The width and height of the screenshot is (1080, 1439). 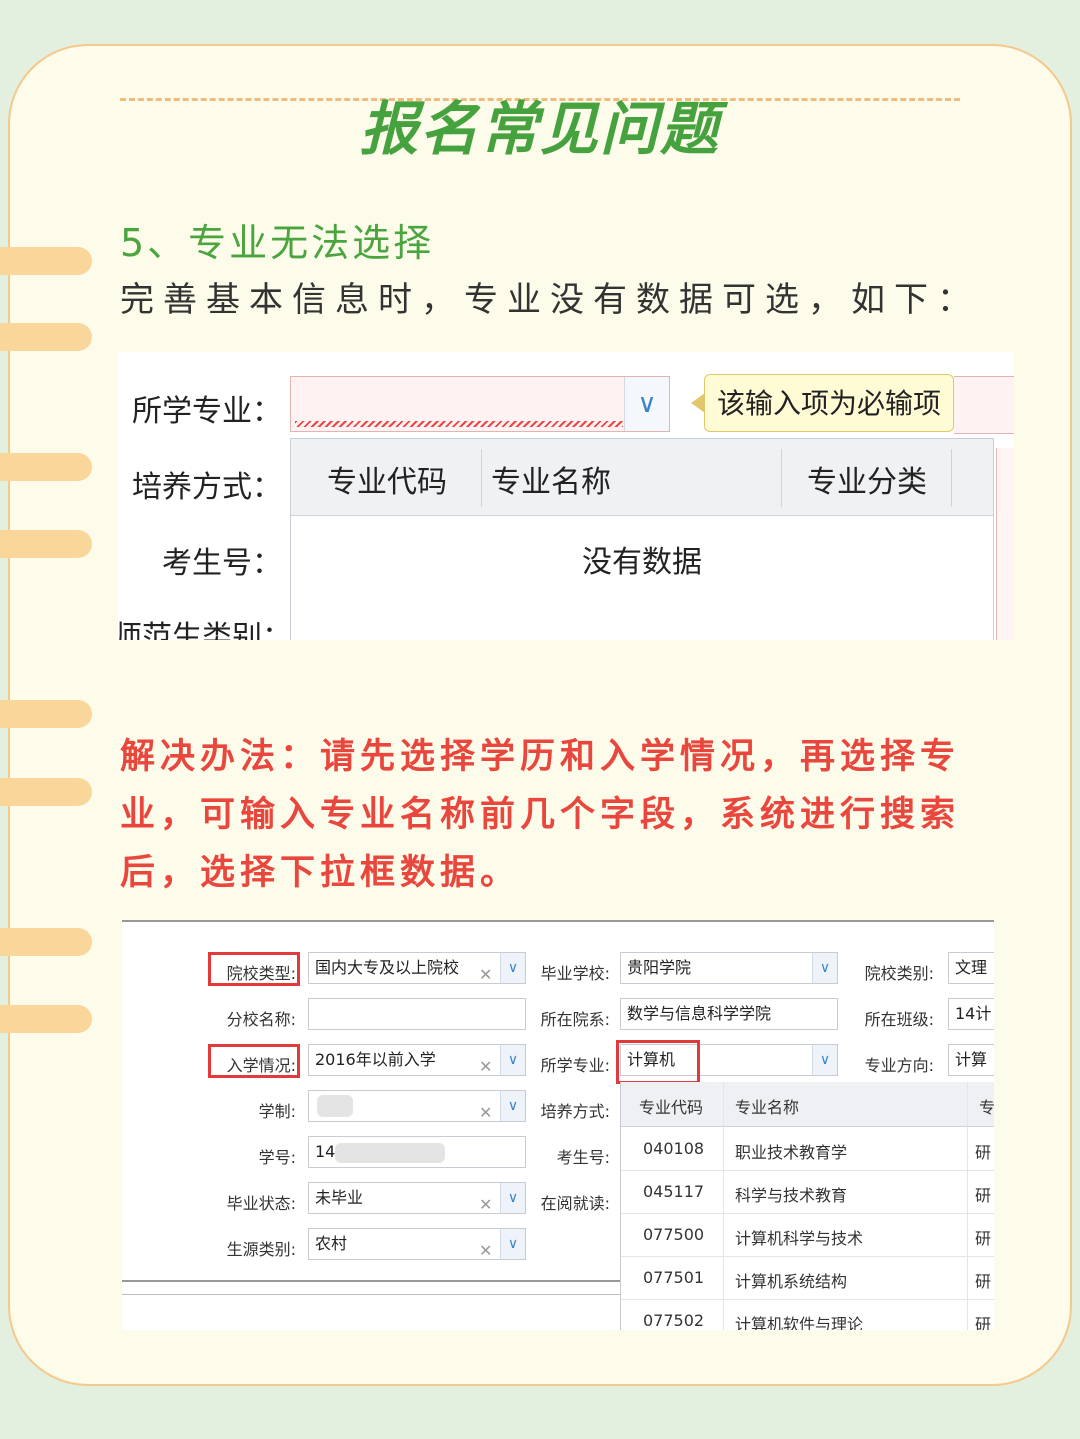 What do you see at coordinates (261, 1249) in the screenshot?
I see `source-label: 生源类别:` at bounding box center [261, 1249].